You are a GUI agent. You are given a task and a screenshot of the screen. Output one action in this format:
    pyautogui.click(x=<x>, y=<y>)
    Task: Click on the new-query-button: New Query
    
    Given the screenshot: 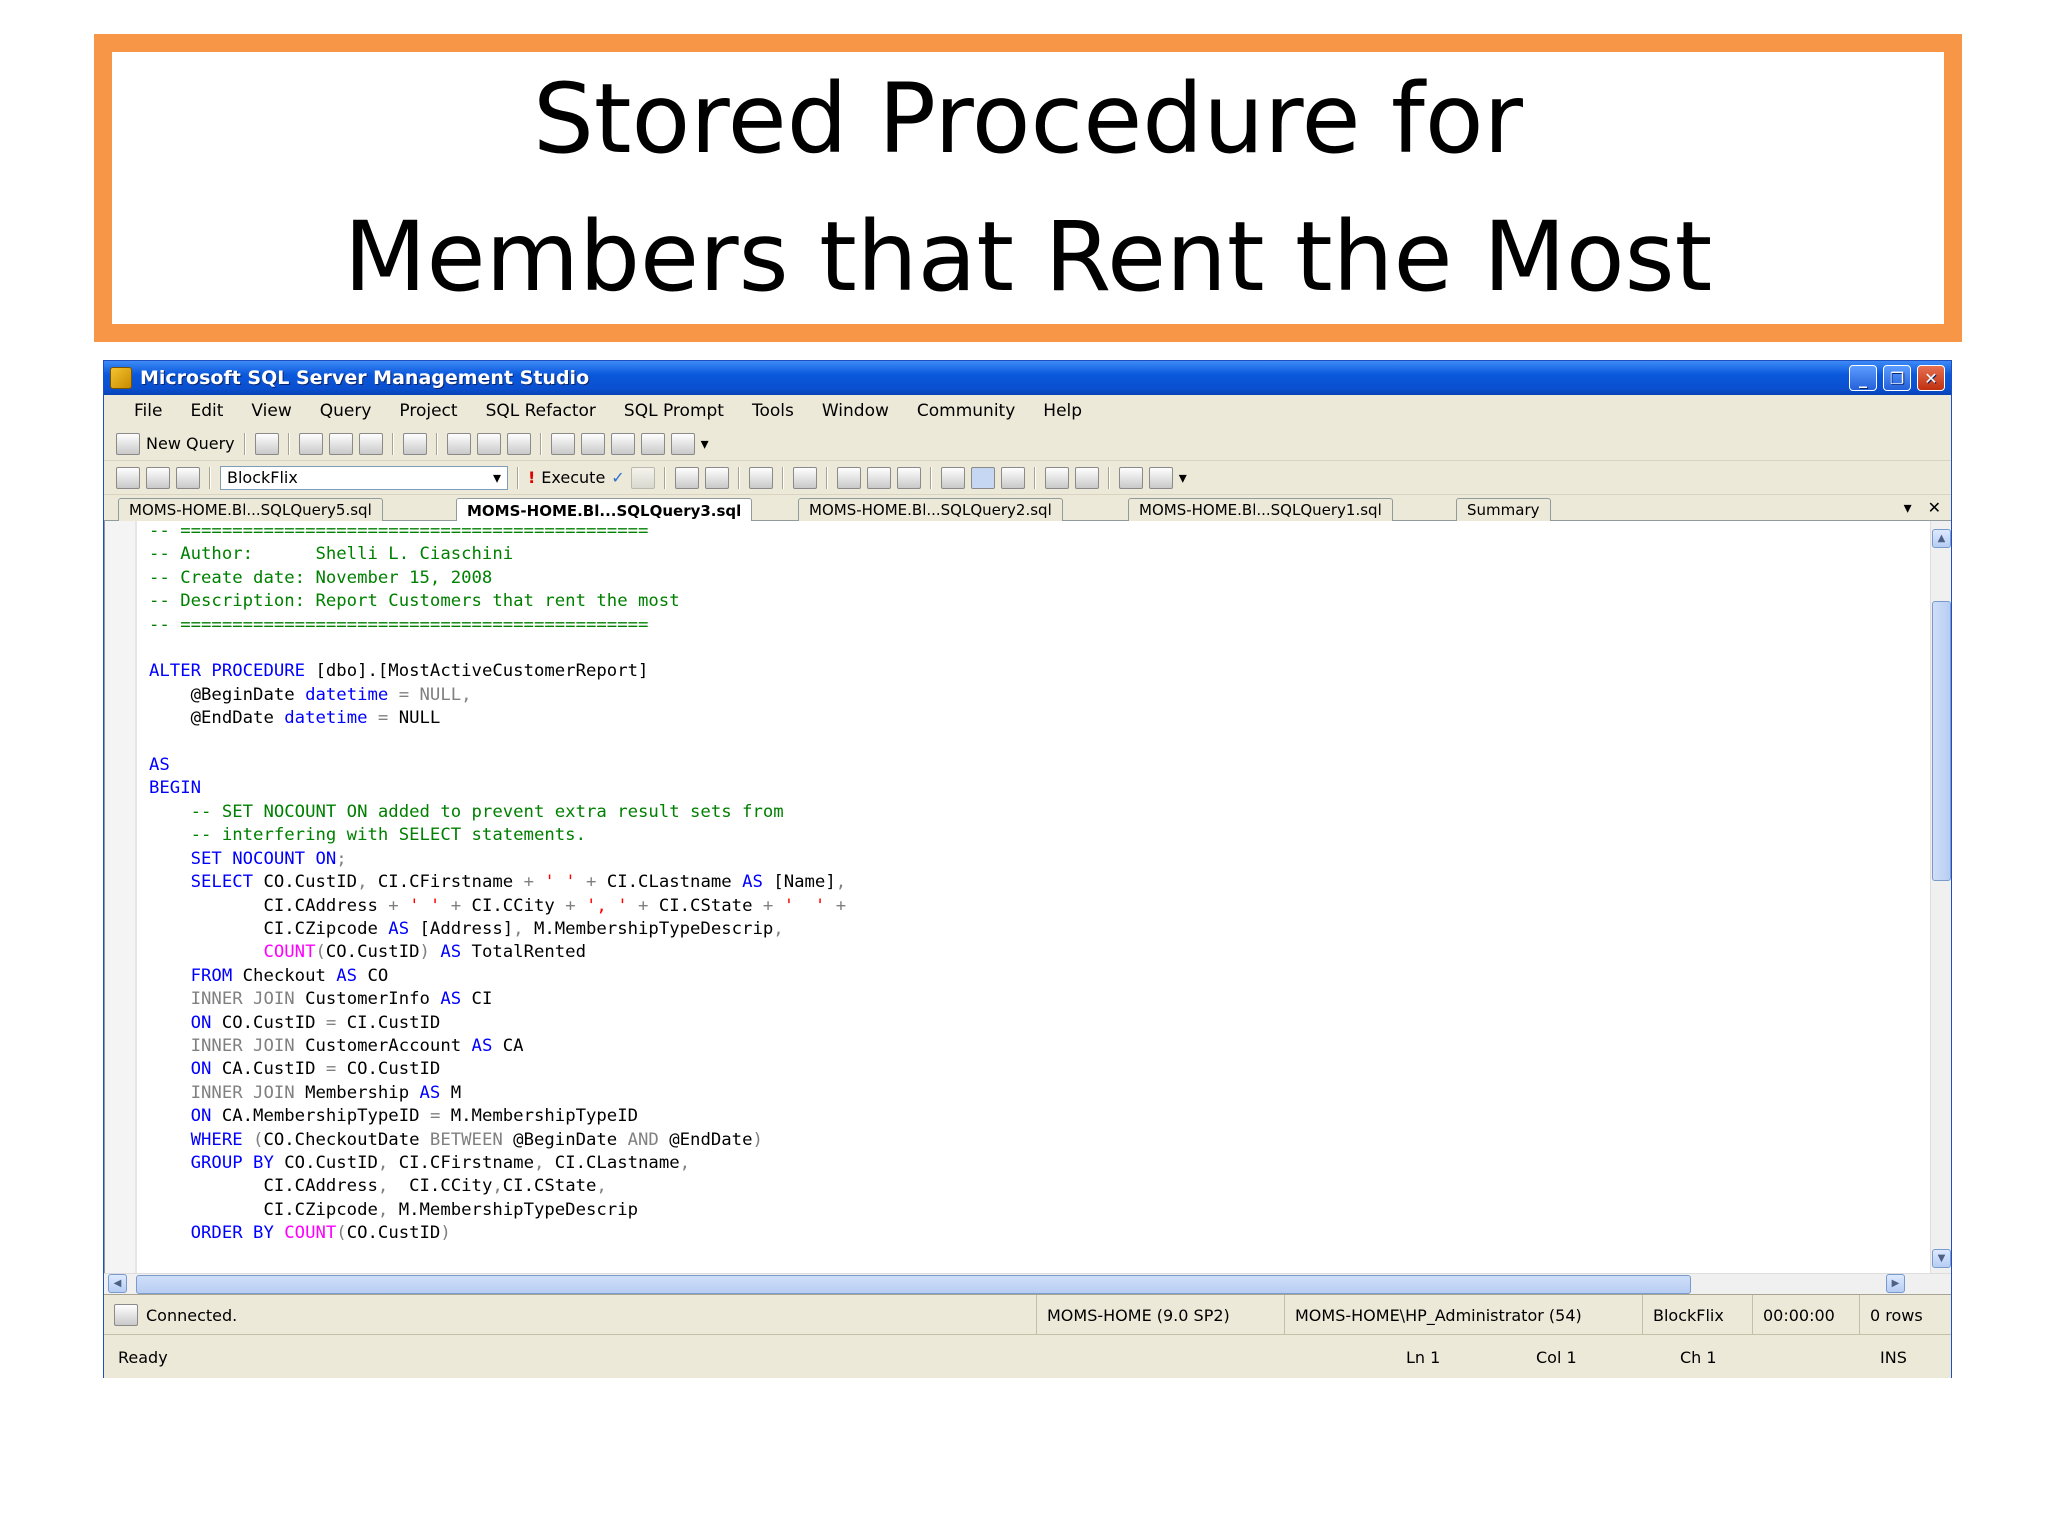 What is the action you would take?
    pyautogui.click(x=190, y=443)
    